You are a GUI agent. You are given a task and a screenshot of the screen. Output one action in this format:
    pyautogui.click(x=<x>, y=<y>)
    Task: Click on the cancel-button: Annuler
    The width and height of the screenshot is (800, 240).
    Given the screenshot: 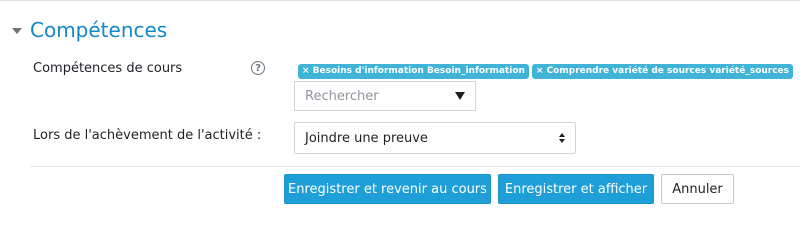 What is the action you would take?
    pyautogui.click(x=697, y=189)
    